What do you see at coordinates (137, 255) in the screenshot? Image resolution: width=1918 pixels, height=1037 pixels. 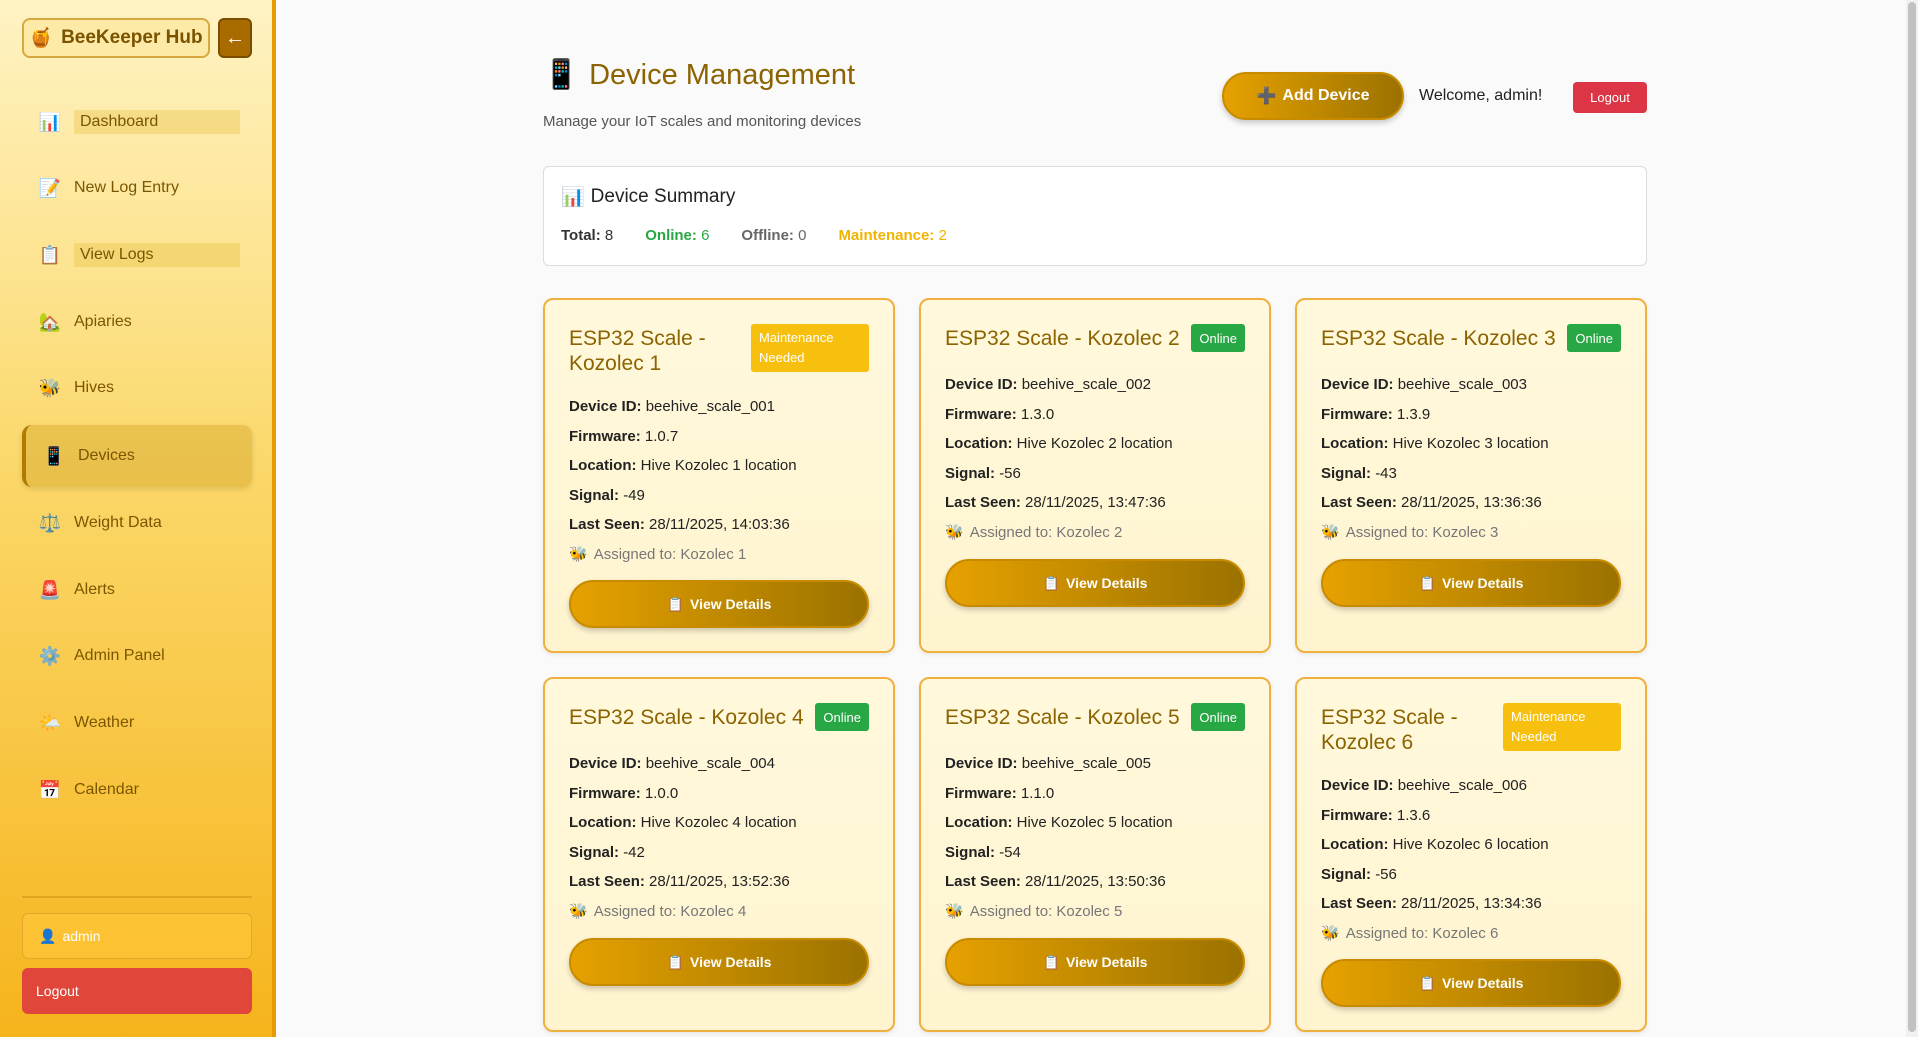 I see `sidebar-item-view-logs: 📋 View Logs` at bounding box center [137, 255].